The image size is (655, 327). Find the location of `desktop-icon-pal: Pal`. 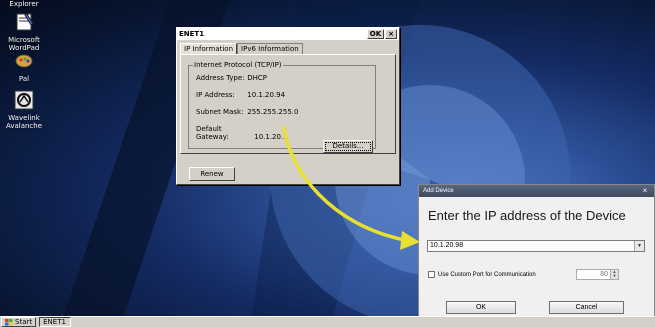

desktop-icon-pal: Pal is located at coordinates (24, 67).